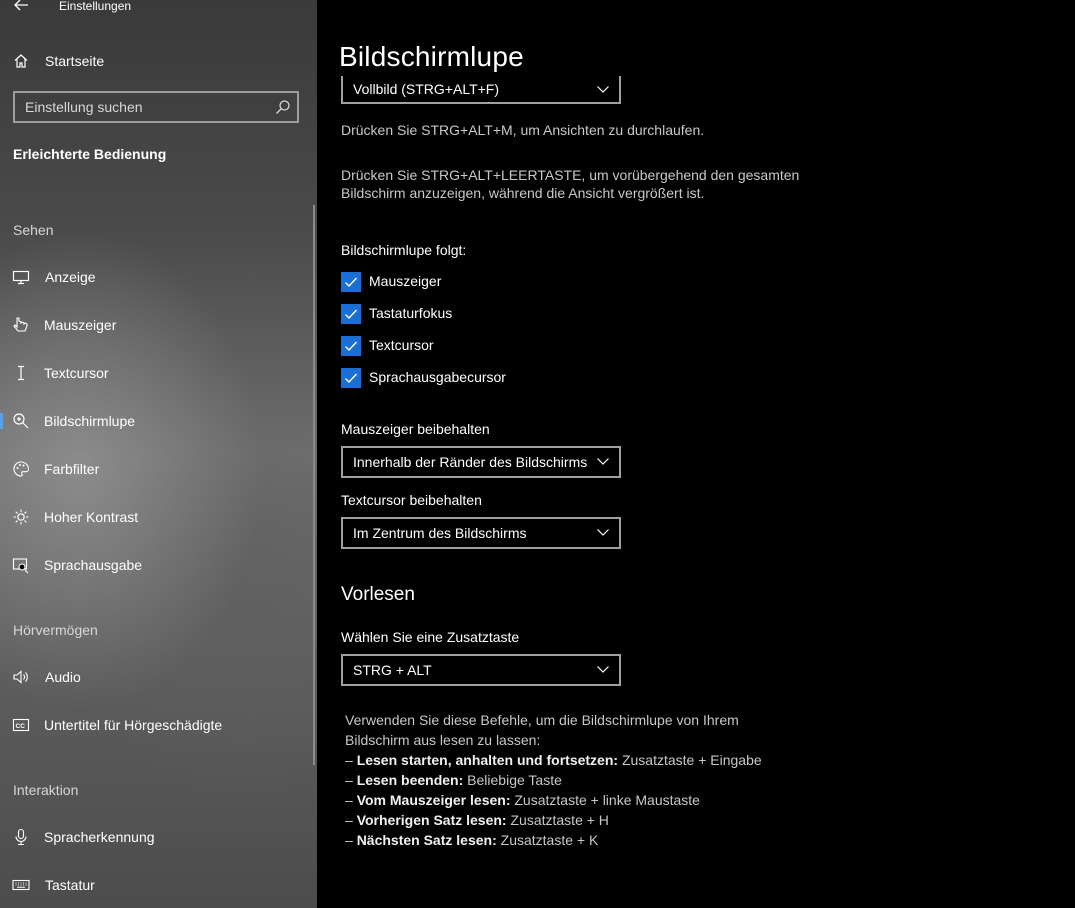 This screenshot has width=1075, height=908. What do you see at coordinates (158, 677) in the screenshot?
I see `sidebar-item-audio: Audio` at bounding box center [158, 677].